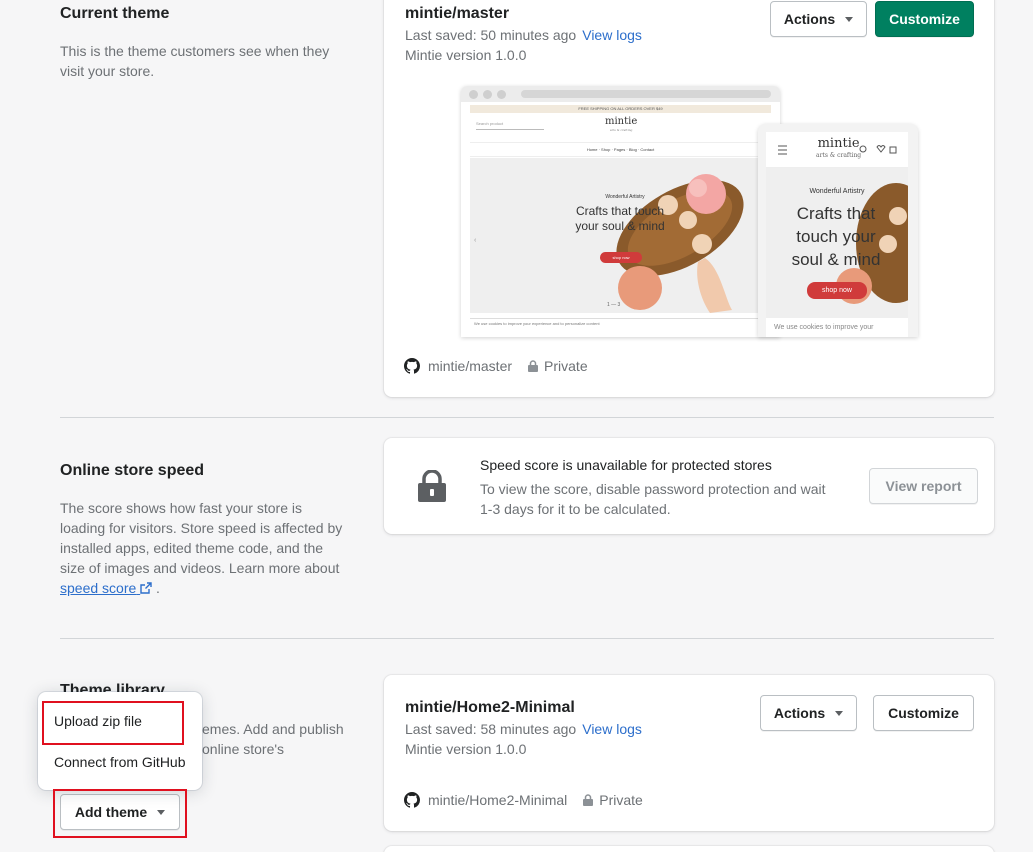 Image resolution: width=1033 pixels, height=852 pixels. I want to click on library-customize-button: Customize, so click(923, 713).